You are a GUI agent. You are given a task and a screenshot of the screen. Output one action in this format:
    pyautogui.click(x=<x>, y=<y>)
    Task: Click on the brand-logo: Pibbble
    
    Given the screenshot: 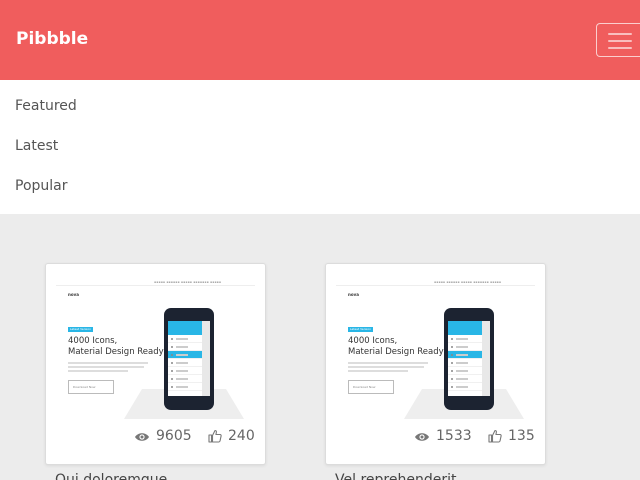 What is the action you would take?
    pyautogui.click(x=52, y=39)
    